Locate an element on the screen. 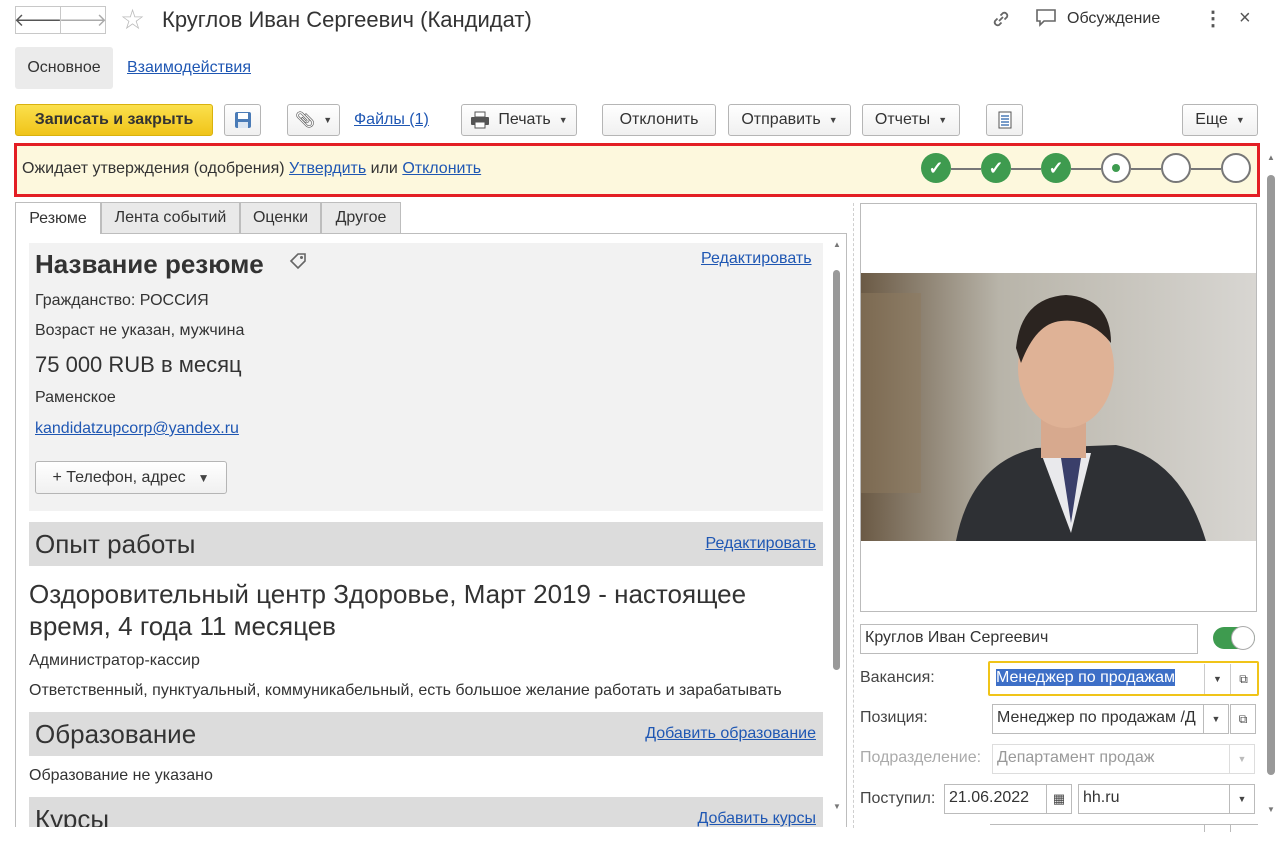  received-date-input: 21.06.2022 is located at coordinates (995, 799).